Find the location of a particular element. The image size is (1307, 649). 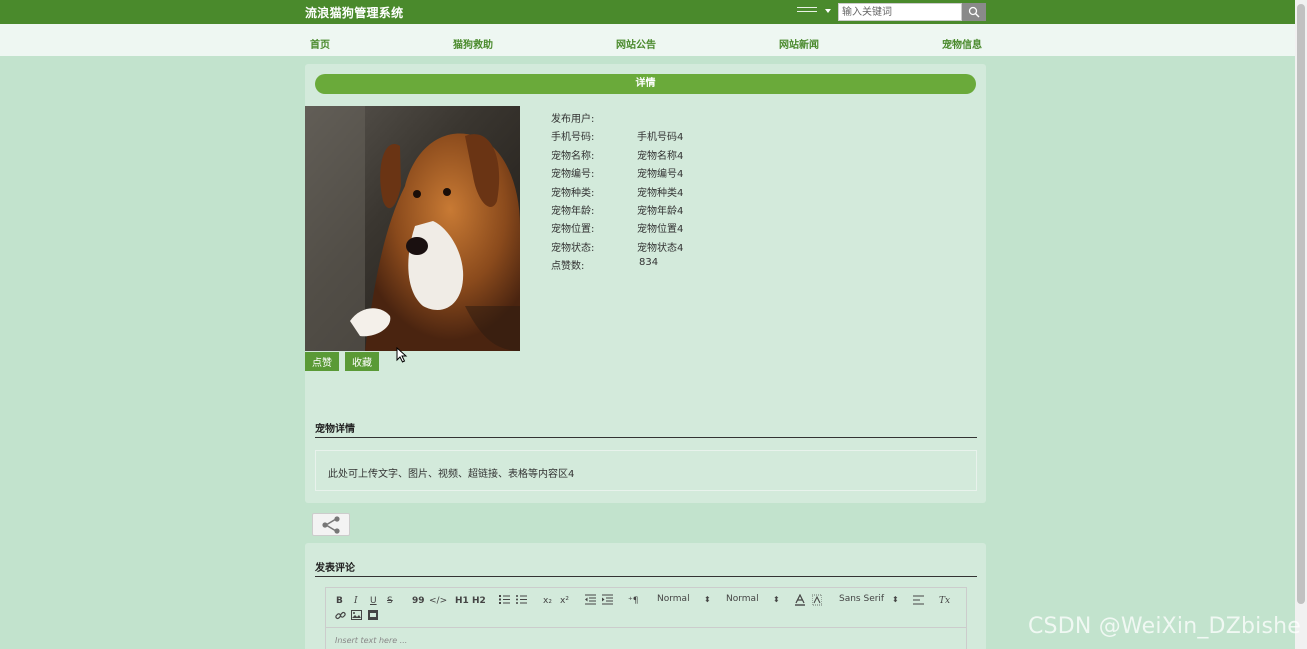

size-select-arrows-icon: ⬍ is located at coordinates (707, 599).